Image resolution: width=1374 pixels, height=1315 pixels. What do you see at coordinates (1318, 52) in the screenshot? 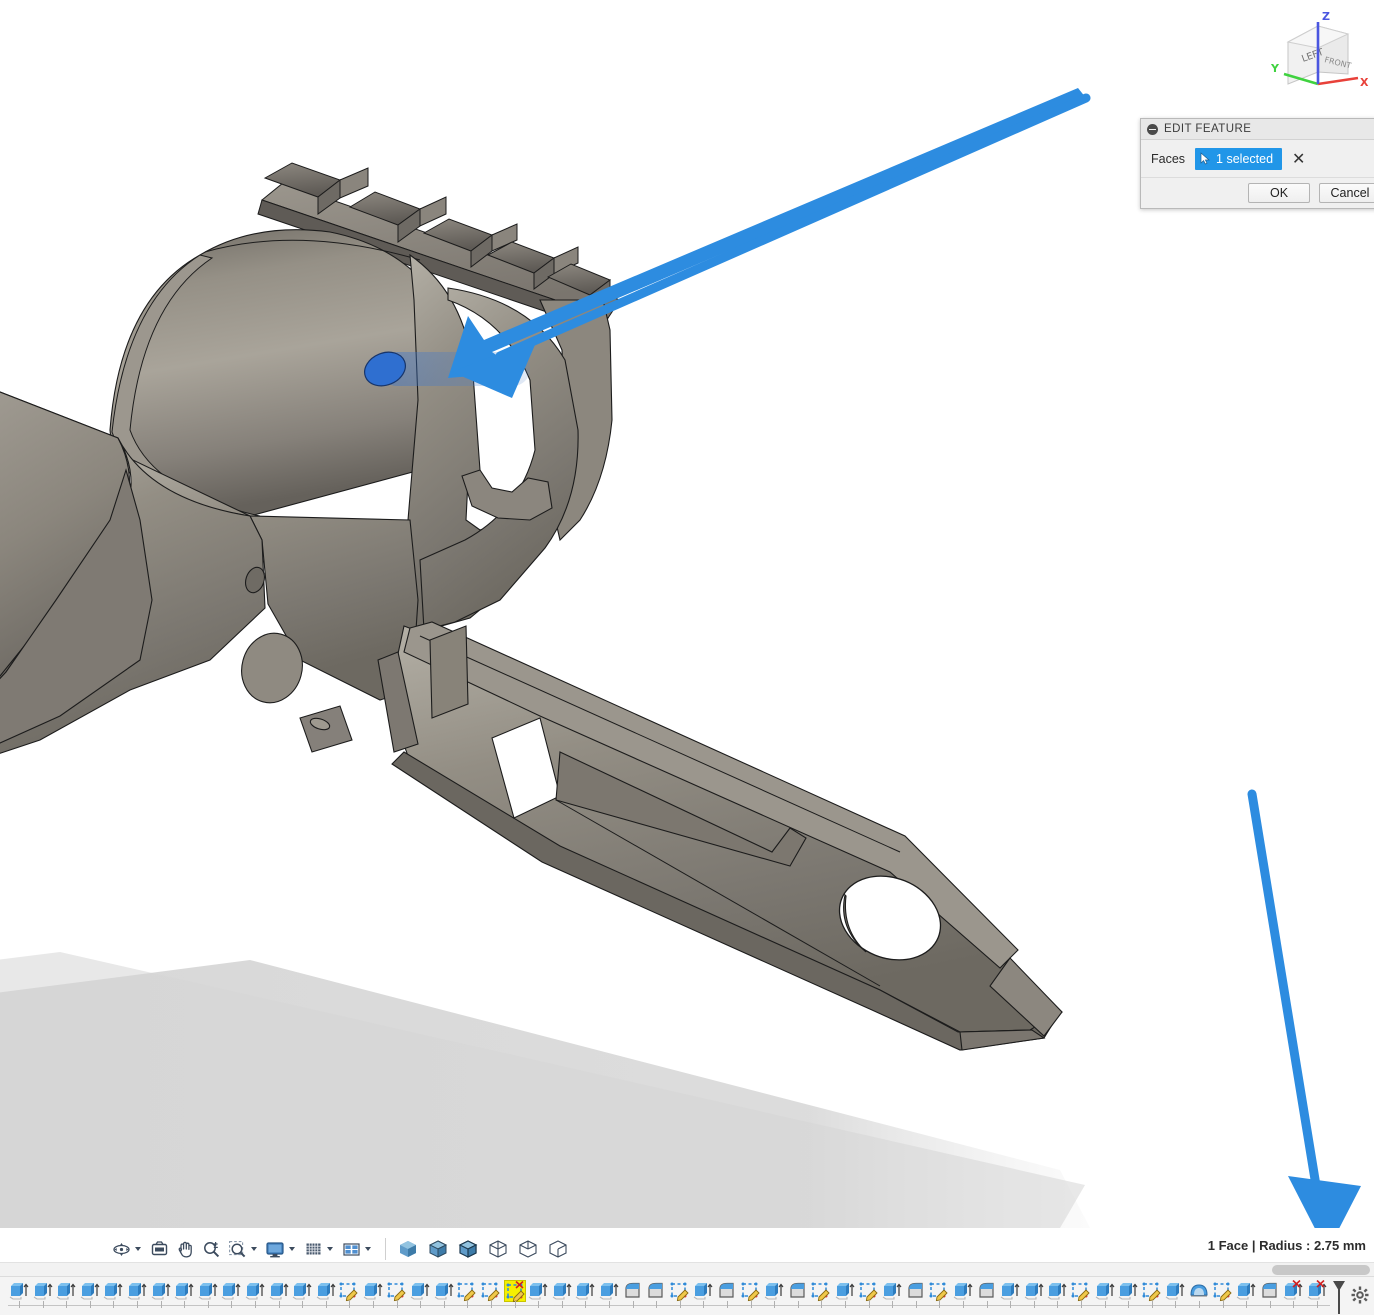
I see `view-cube: LEFT FRONT Y X Z` at bounding box center [1318, 52].